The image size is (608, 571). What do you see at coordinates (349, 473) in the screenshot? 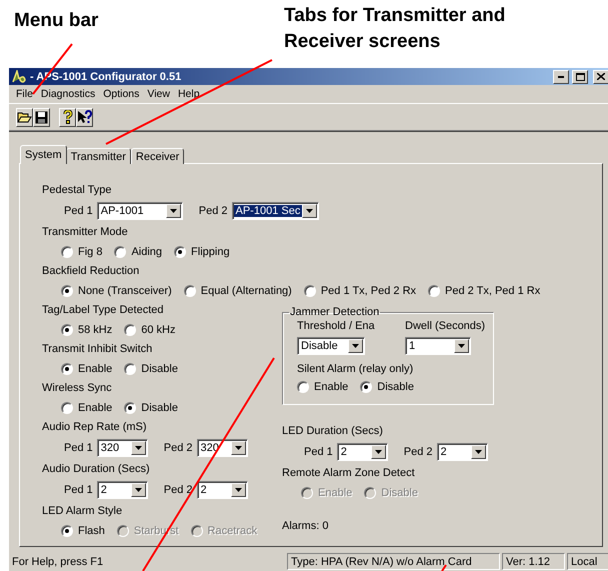
I see `section-label: Remote Alarm Zone Detect` at bounding box center [349, 473].